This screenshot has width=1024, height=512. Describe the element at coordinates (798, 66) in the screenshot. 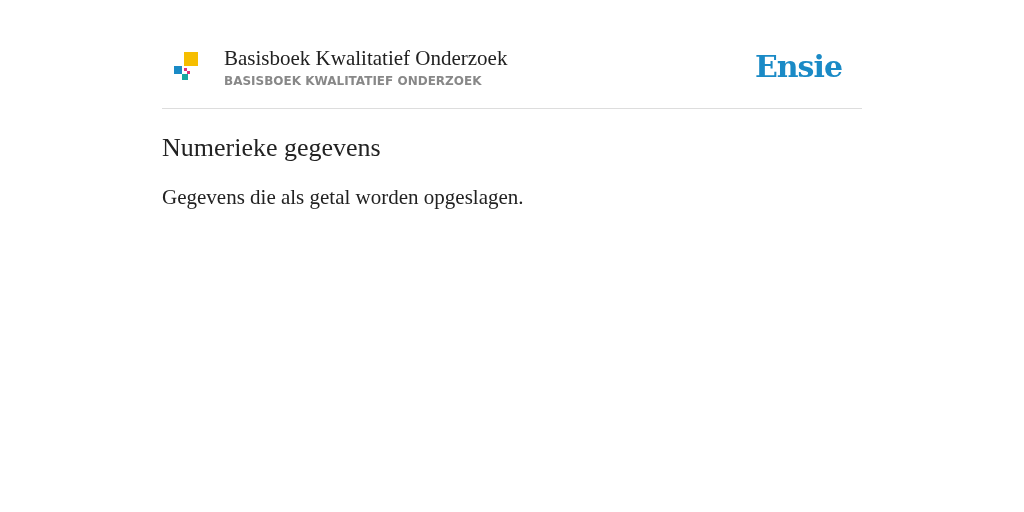

I see `brand-logo: Ensie` at that location.